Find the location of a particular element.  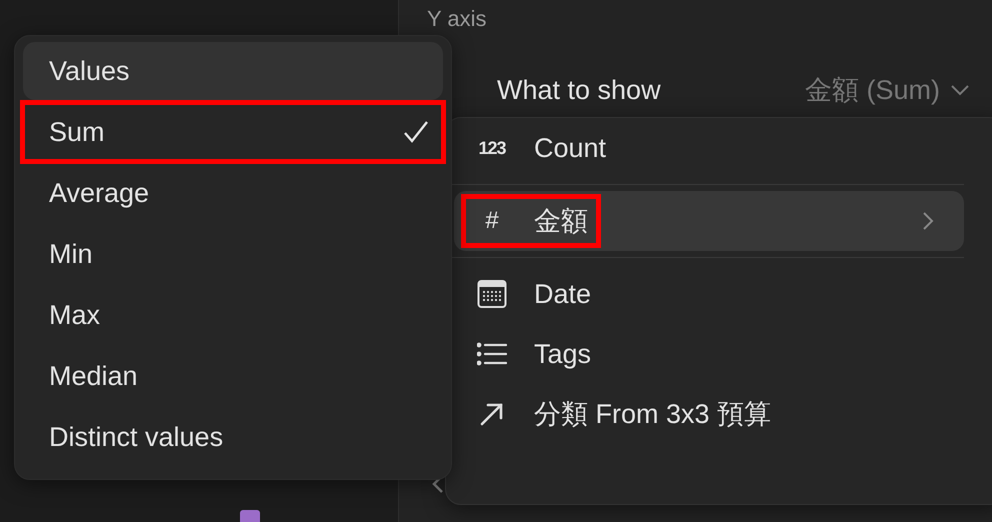

menu-item: Values is located at coordinates (233, 71).